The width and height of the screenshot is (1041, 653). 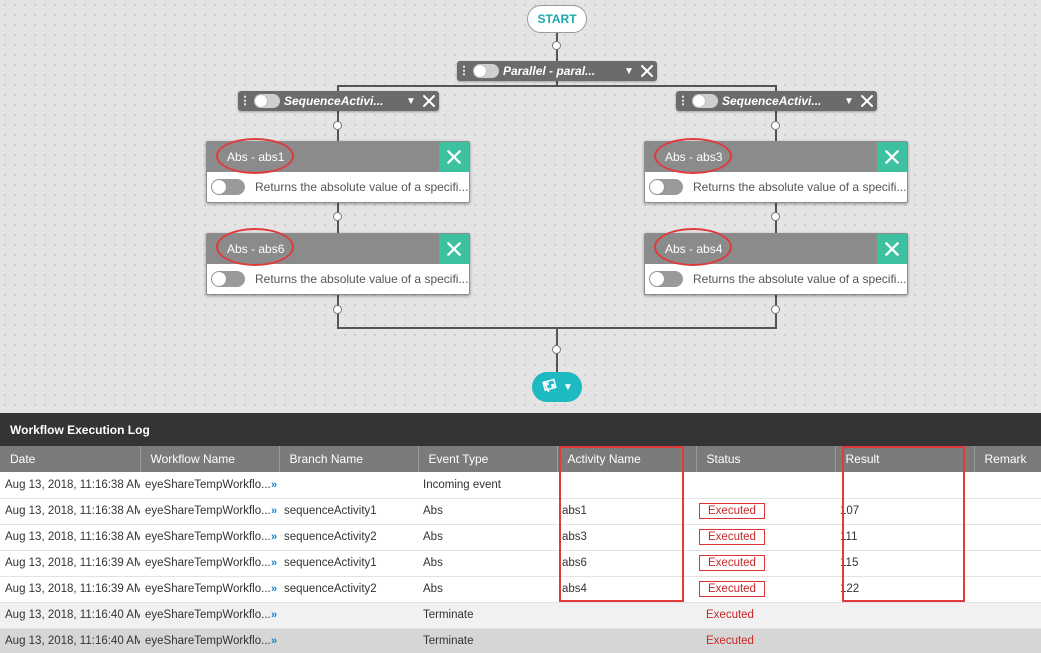 I want to click on cell-result: 111, so click(x=904, y=537).